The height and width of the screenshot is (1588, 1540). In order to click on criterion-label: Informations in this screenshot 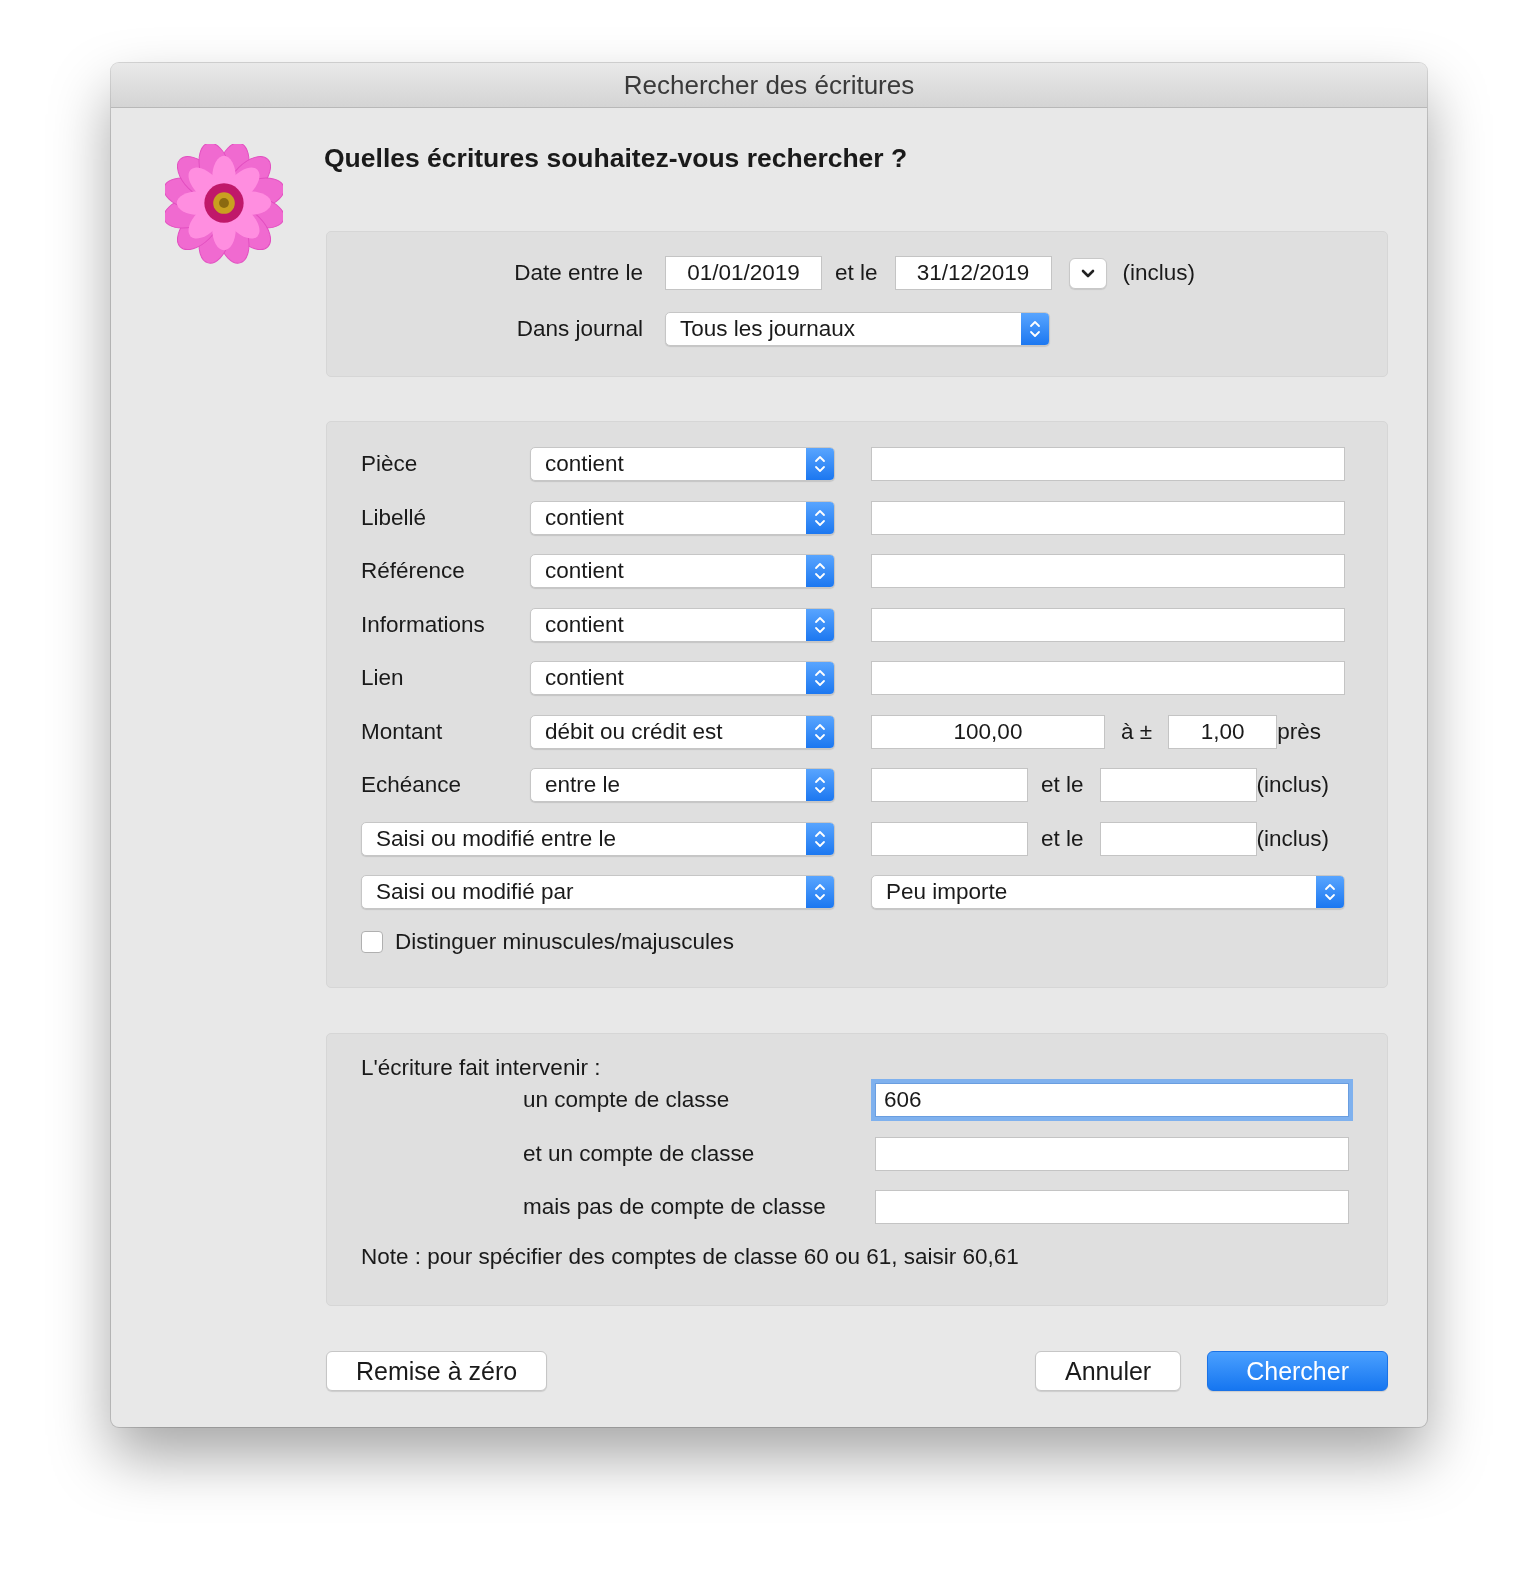, I will do `click(423, 624)`.